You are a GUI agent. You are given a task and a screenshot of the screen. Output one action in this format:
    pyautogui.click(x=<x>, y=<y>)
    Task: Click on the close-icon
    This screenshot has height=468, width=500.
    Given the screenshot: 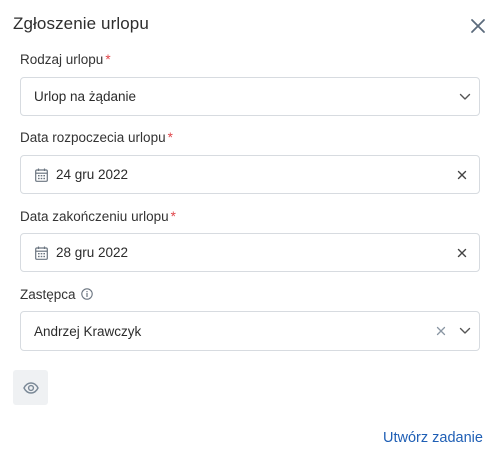 What is the action you would take?
    pyautogui.click(x=478, y=26)
    